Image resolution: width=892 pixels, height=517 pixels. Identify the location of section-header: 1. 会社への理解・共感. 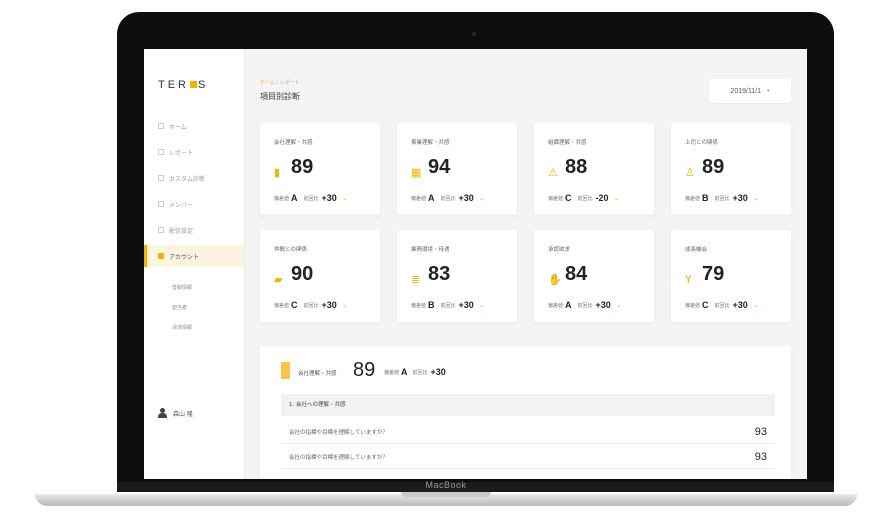
(528, 405).